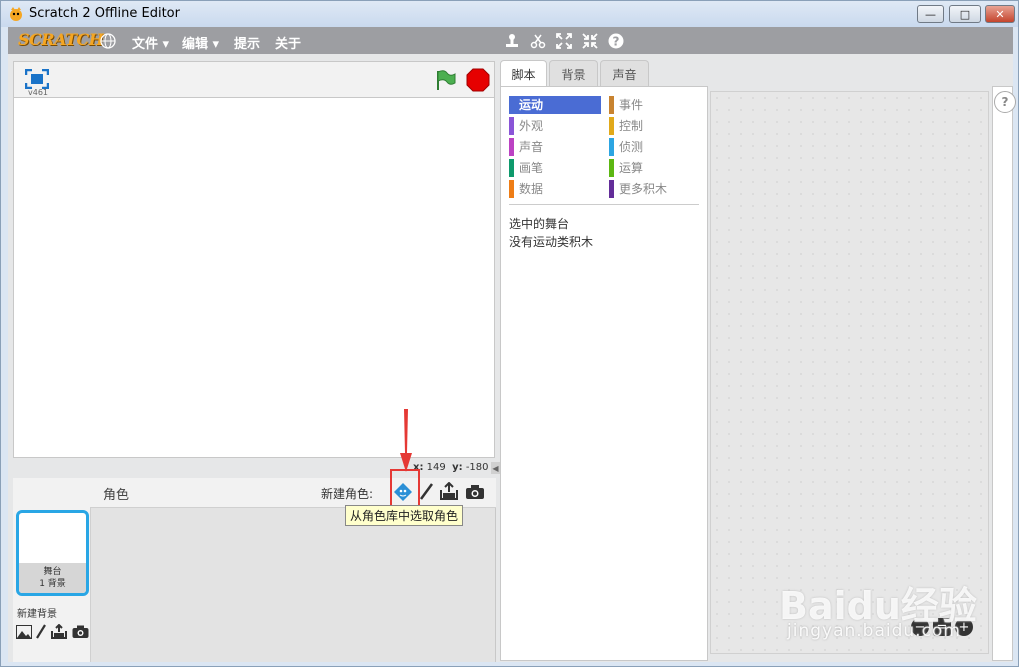  I want to click on sprite-pane-header: 角色 新建角色:, so click(293, 493).